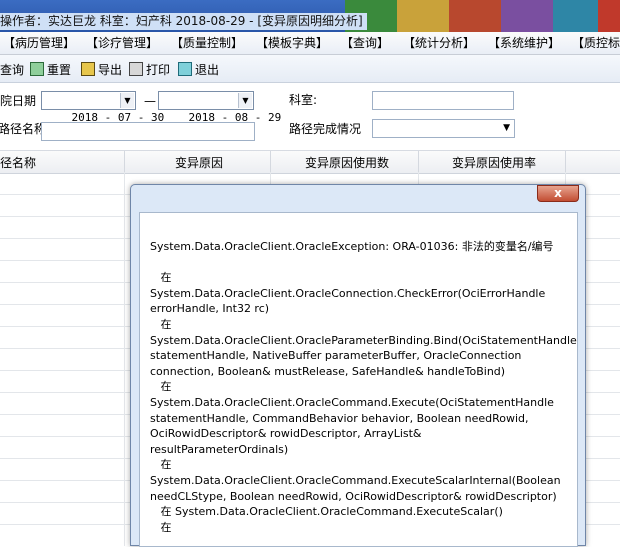 This screenshot has width=620, height=547. Describe the element at coordinates (185, 69) in the screenshot. I see `exit-icon` at that location.